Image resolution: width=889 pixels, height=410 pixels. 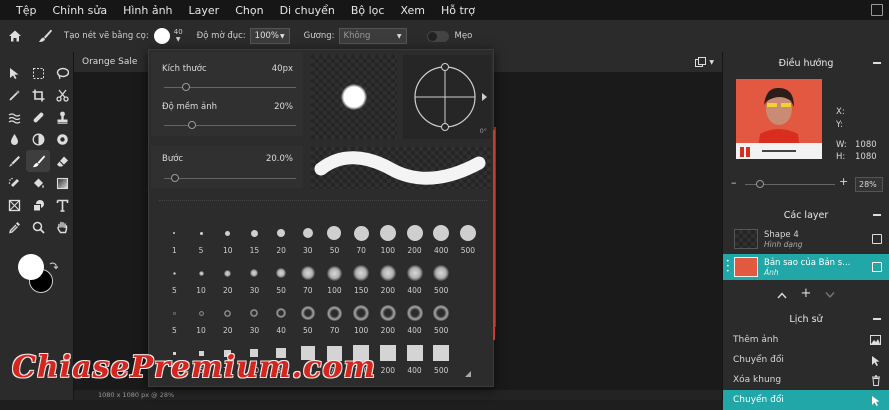 What do you see at coordinates (704, 62) in the screenshot?
I see `arrange-windows-icon: ▼` at bounding box center [704, 62].